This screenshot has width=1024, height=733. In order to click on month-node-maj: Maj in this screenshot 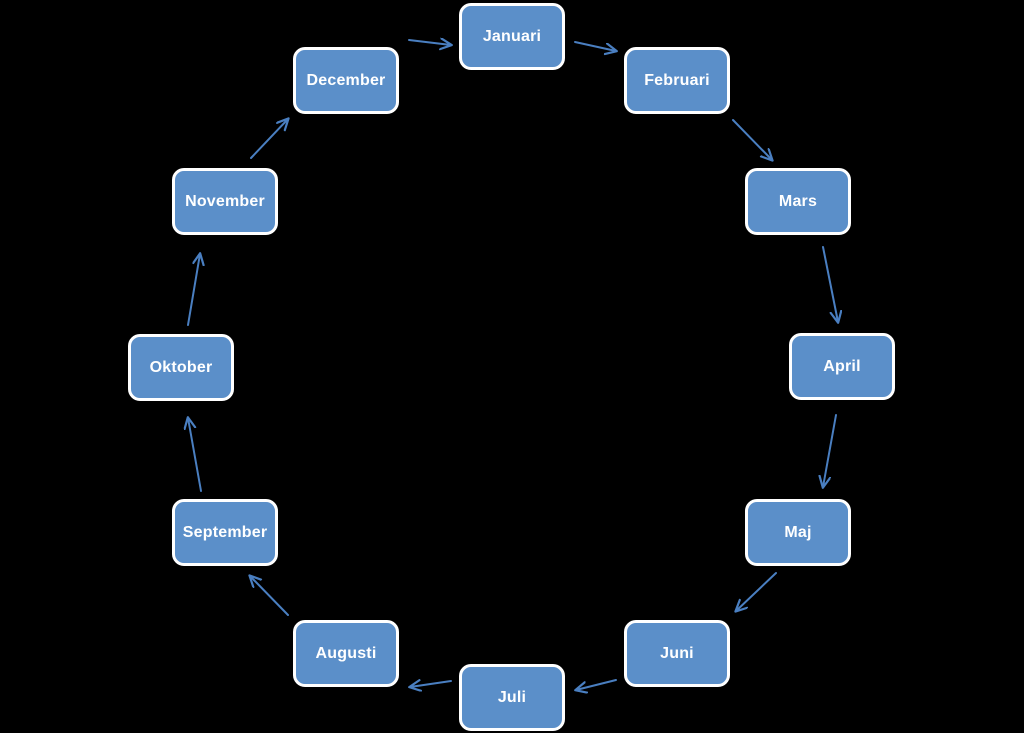, I will do `click(798, 532)`.